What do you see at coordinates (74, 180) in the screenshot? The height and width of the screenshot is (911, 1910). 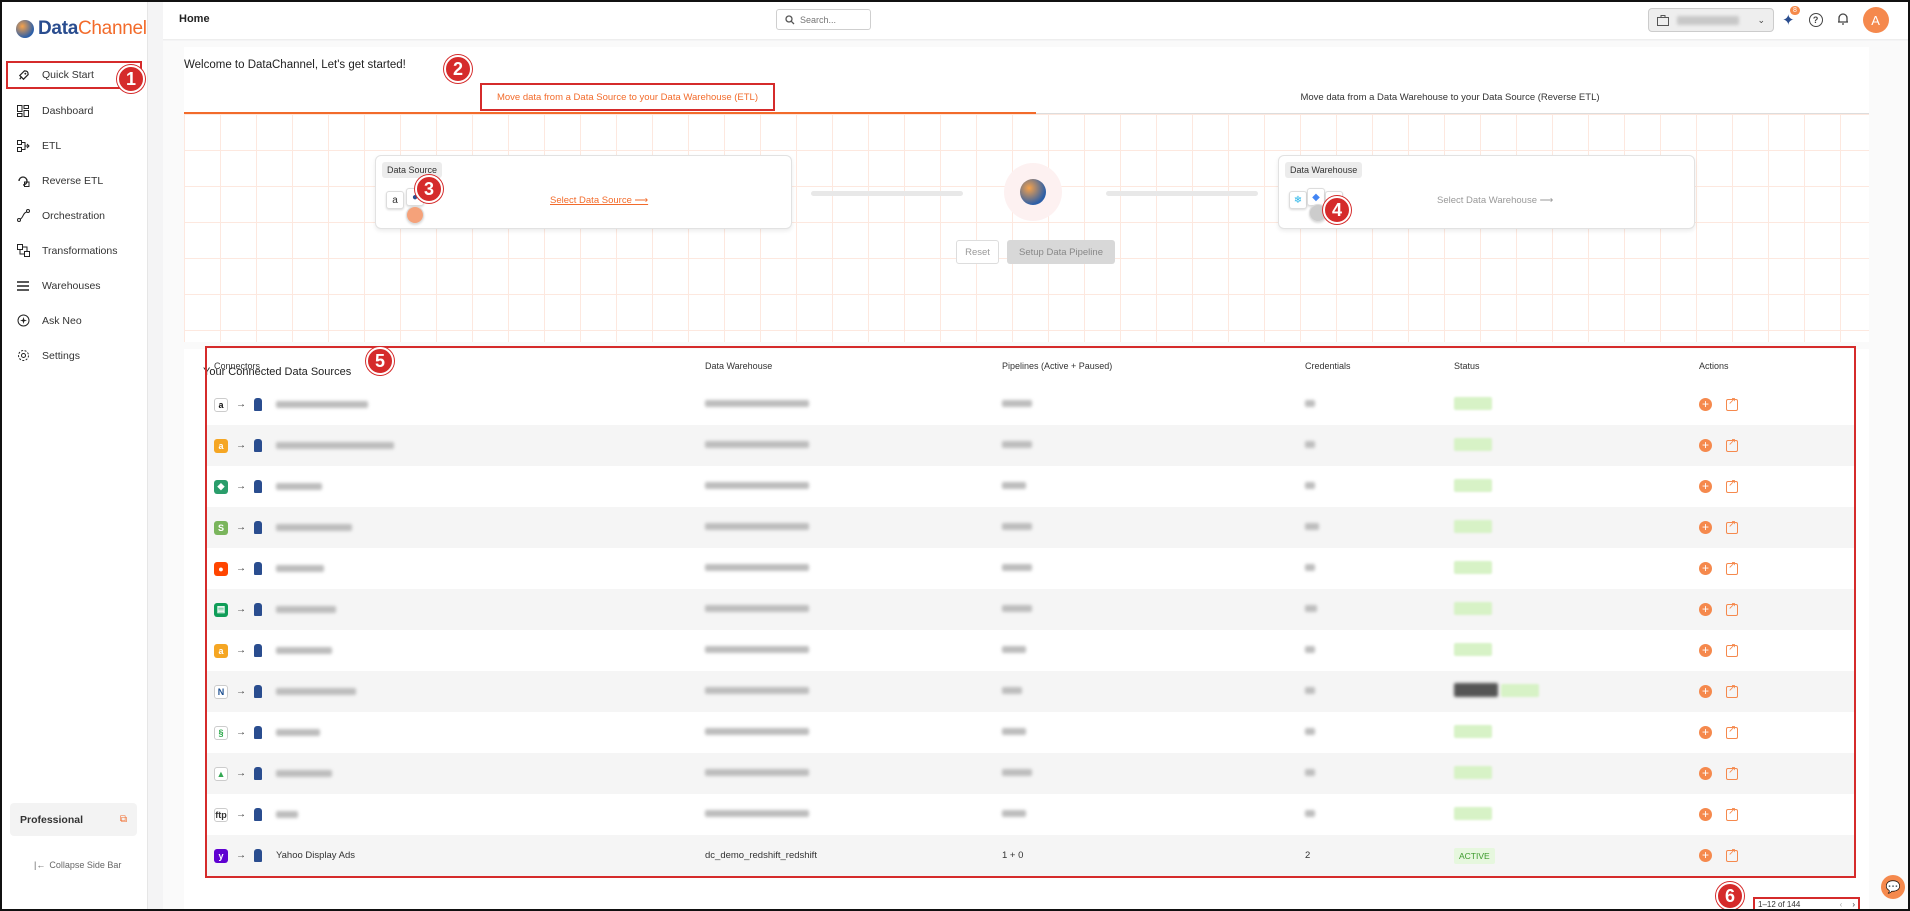 I see `sidebar-item-reverse-etl: Reverse ETL` at bounding box center [74, 180].